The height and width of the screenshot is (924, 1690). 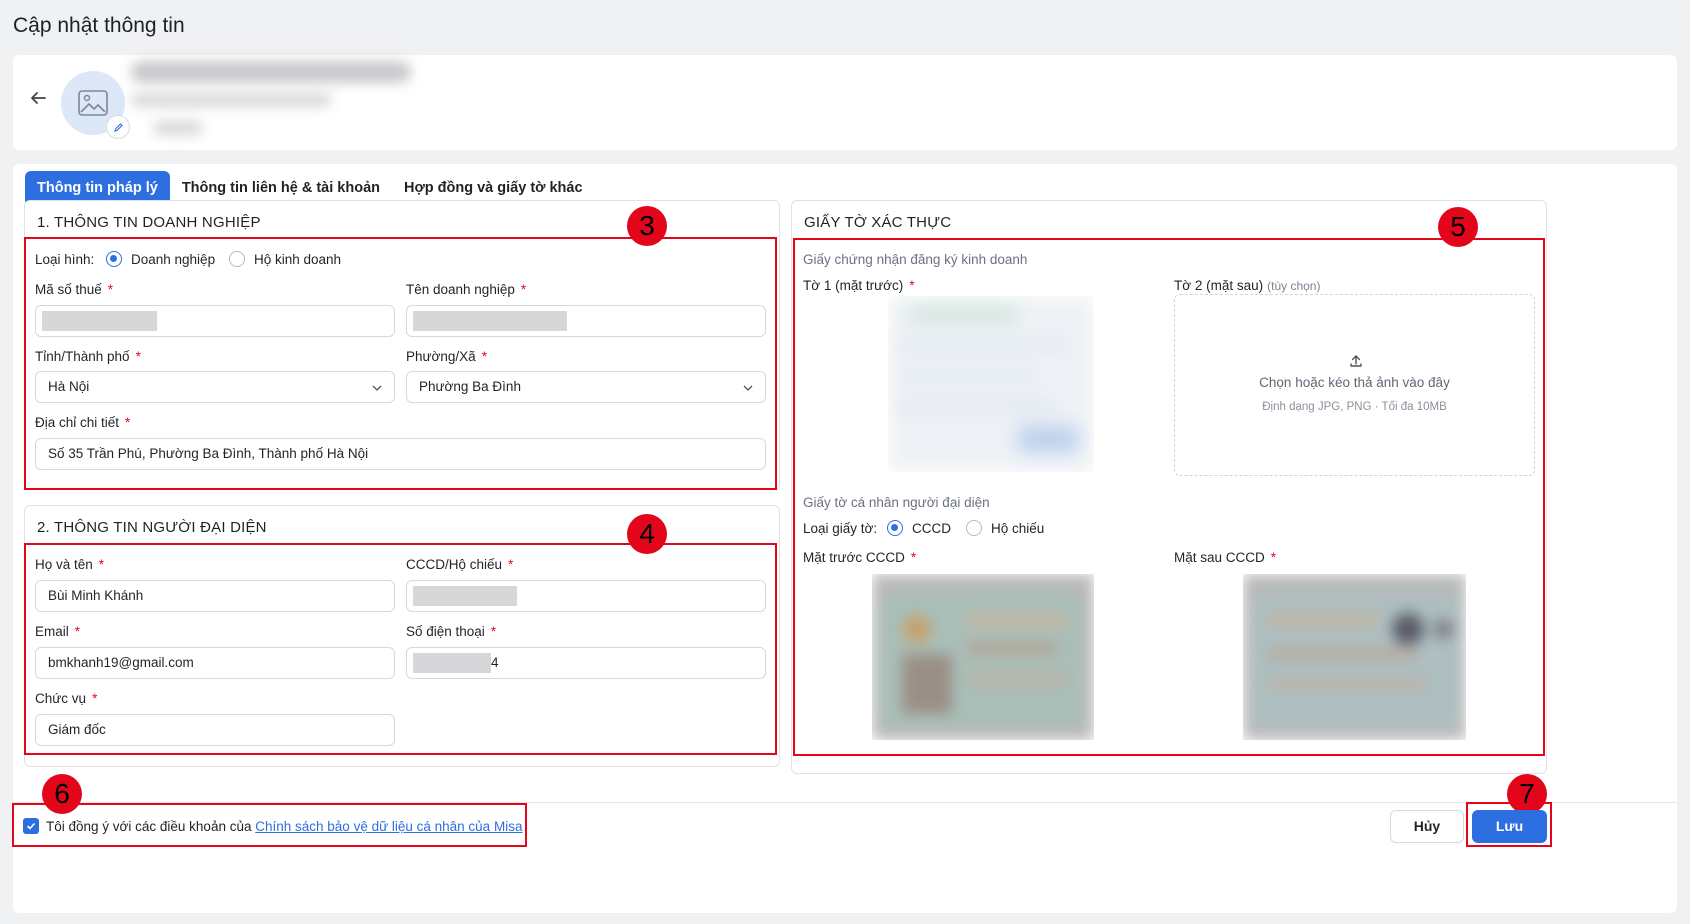 What do you see at coordinates (460, 564) in the screenshot?
I see `id-number-label: CCCD/Hộ chiếu *` at bounding box center [460, 564].